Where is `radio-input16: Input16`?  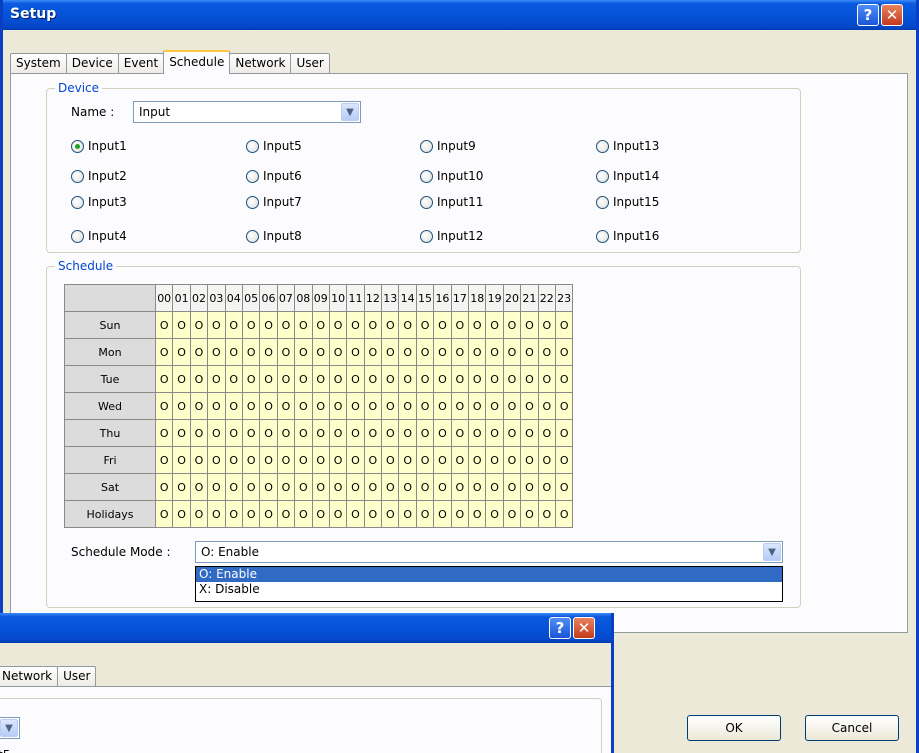 radio-input16: Input16 is located at coordinates (627, 236).